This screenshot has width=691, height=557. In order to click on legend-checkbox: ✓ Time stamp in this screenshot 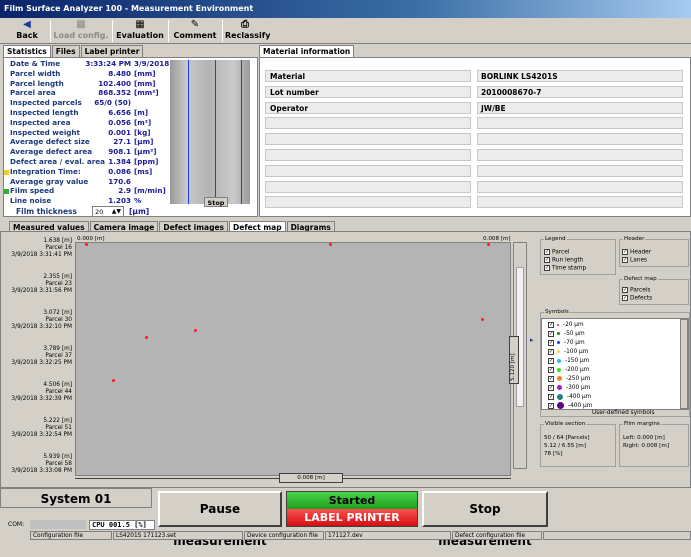, I will do `click(565, 268)`.